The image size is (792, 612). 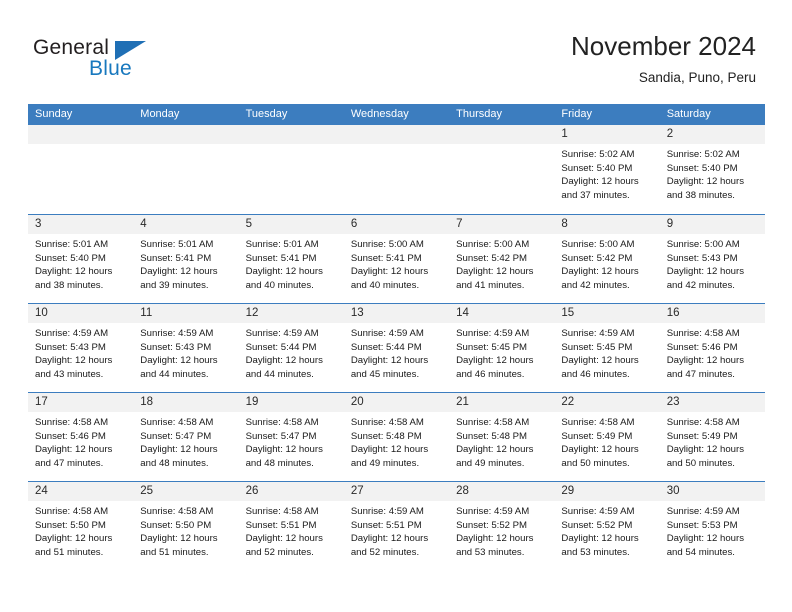 I want to click on title-block: November 2024 Sandia, Puno, Peru, so click(x=663, y=59).